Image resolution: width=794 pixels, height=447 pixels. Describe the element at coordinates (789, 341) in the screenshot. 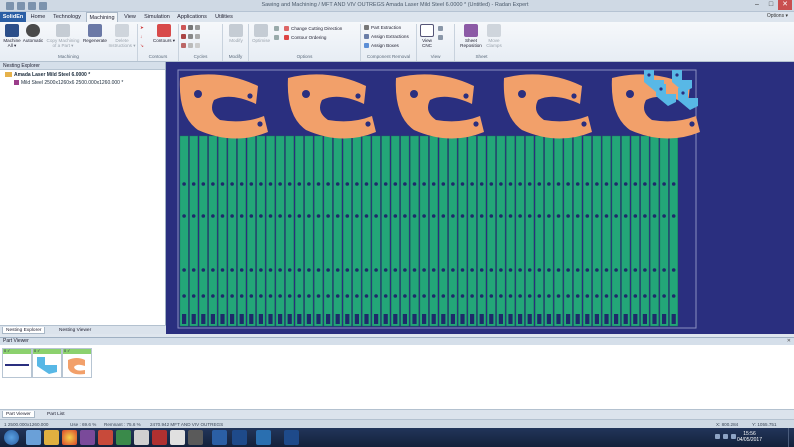

I see `part-viewer-close-icon: ✕` at that location.